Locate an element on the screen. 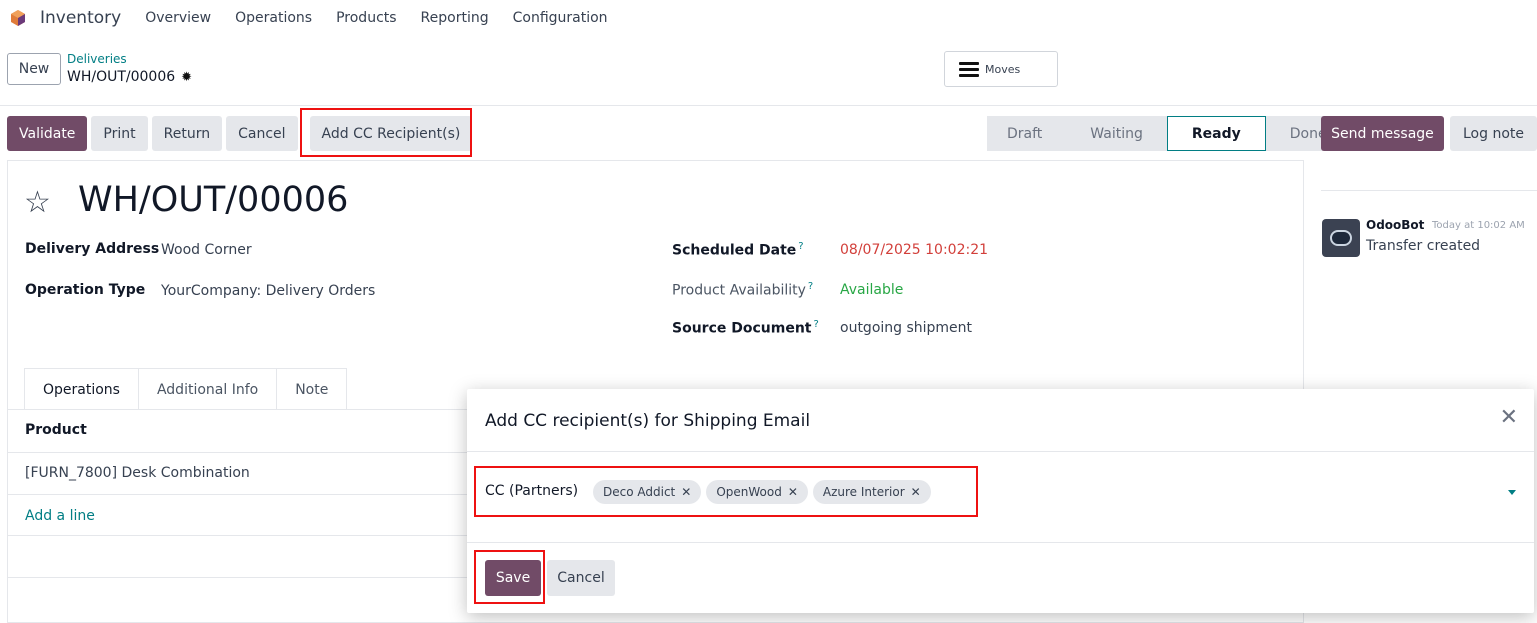 The width and height of the screenshot is (1537, 623). stage-draft: Draft is located at coordinates (1027, 133).